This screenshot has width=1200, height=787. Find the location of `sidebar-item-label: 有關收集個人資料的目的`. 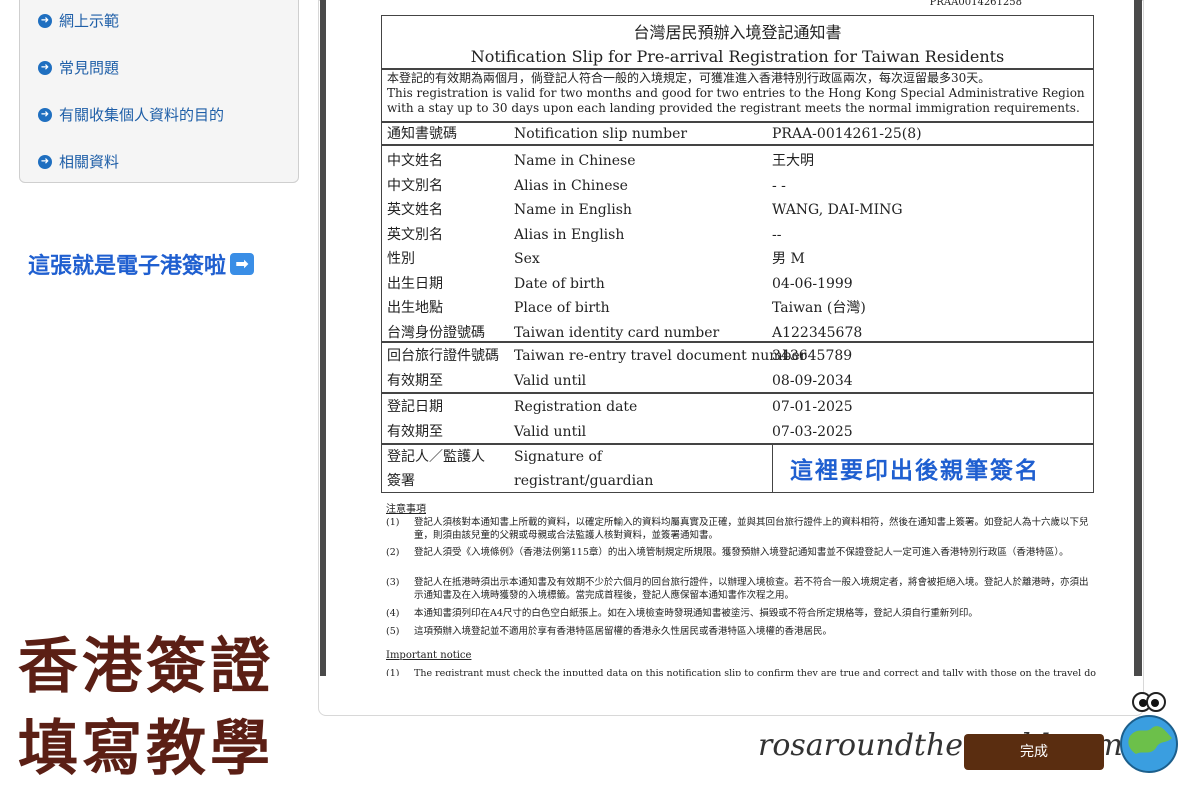

sidebar-item-label: 有關收集個人資料的目的 is located at coordinates (142, 115).